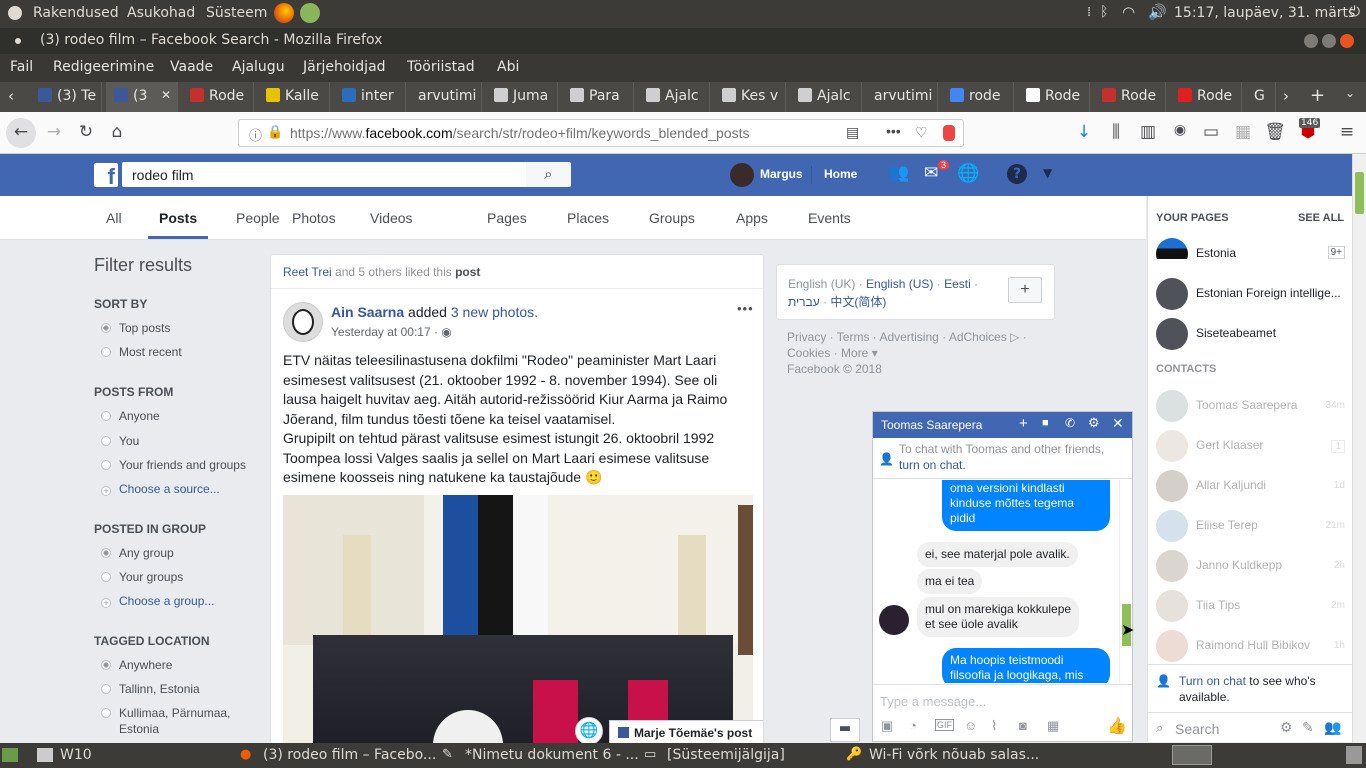 The image size is (1366, 768). Describe the element at coordinates (324, 174) in the screenshot. I see `facebook-search-input: rodeo film` at that location.